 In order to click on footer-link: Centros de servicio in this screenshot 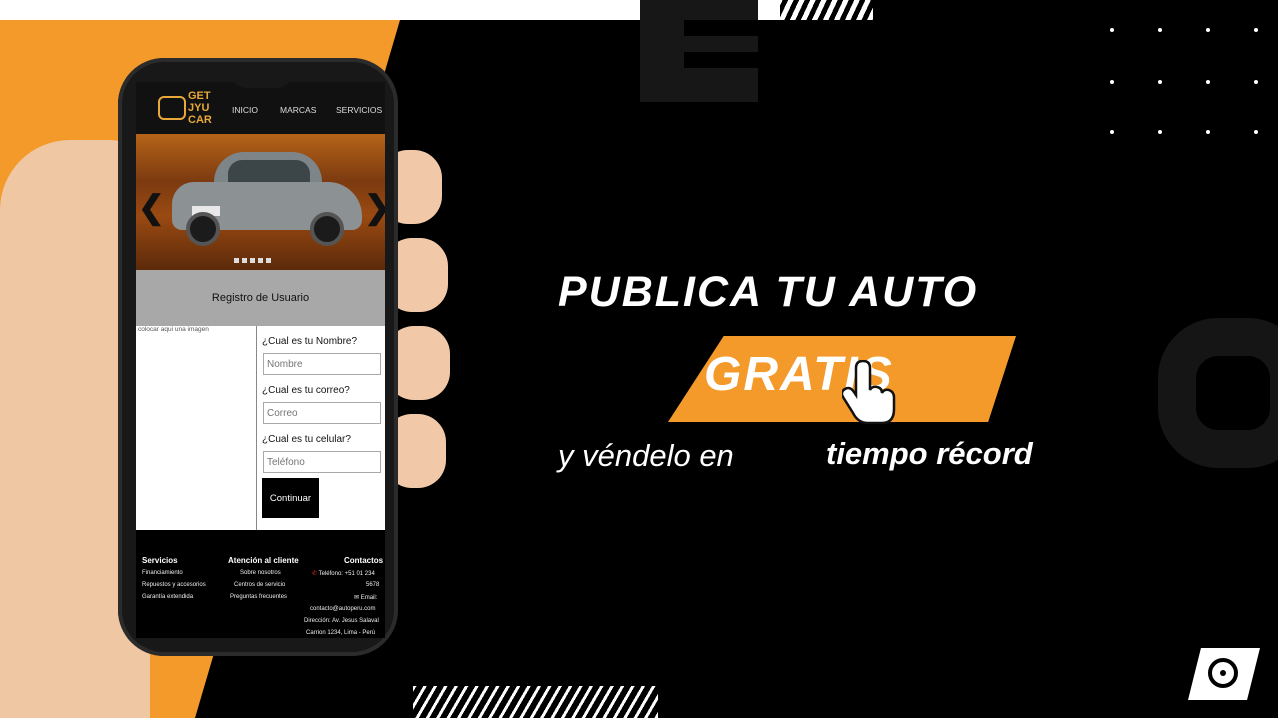, I will do `click(259, 585)`.